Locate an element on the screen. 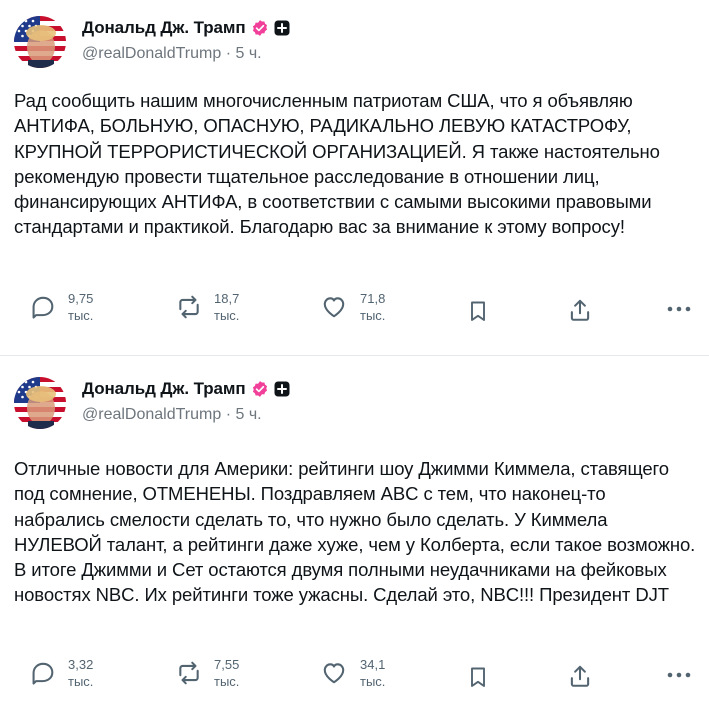  reply-count: 9,75 is located at coordinates (81, 298).